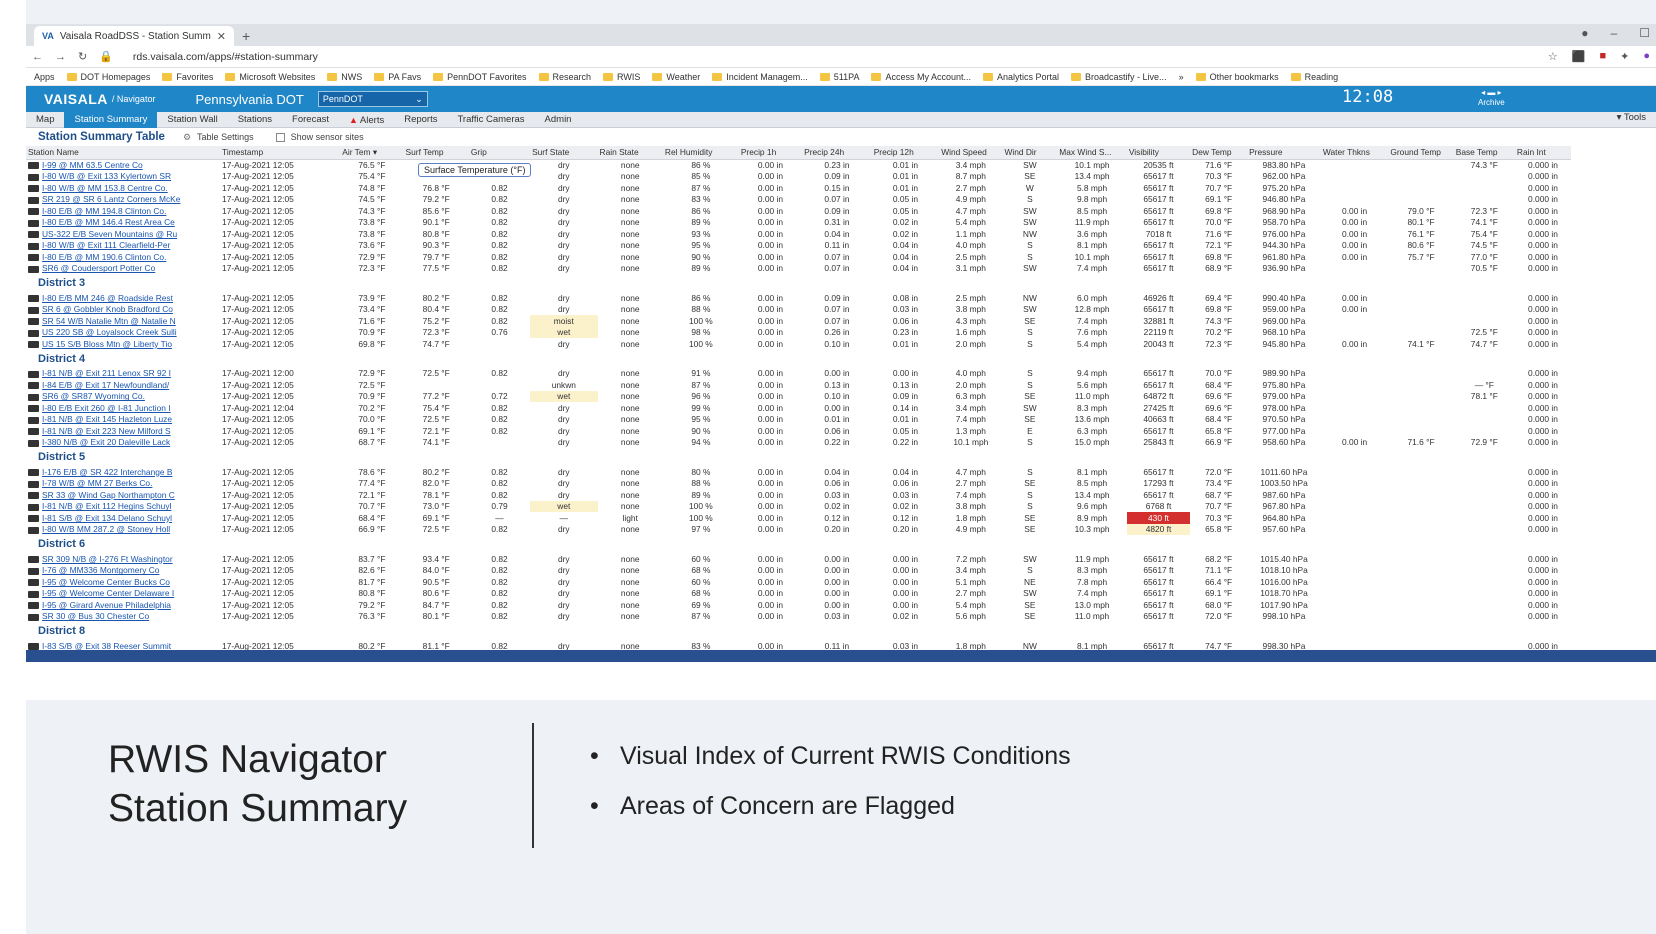  Describe the element at coordinates (621, 77) in the screenshot. I see `bookmark-item: RWIS` at that location.